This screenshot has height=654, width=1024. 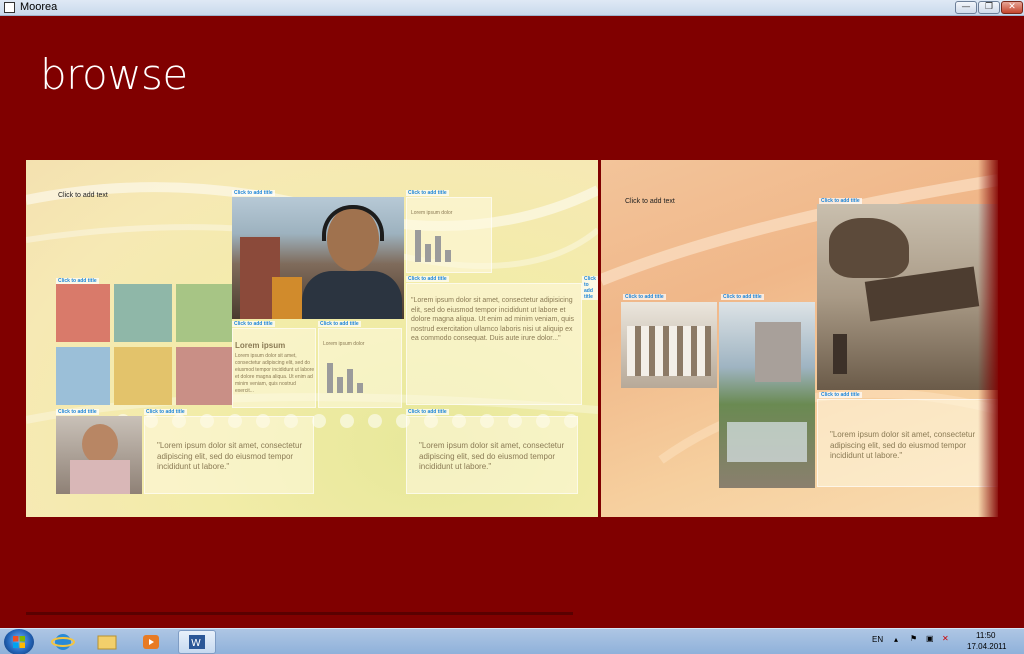 I want to click on minimize-button: —, so click(x=966, y=7).